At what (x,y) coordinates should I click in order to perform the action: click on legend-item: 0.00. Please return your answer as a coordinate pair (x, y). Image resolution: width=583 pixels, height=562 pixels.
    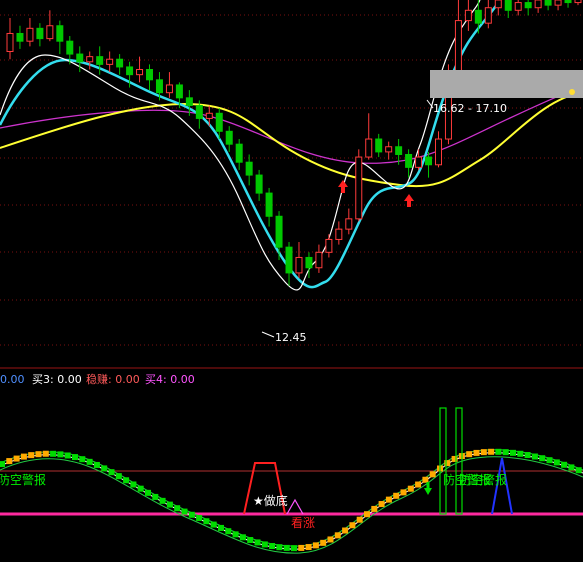
    Looking at the image, I should click on (12, 379).